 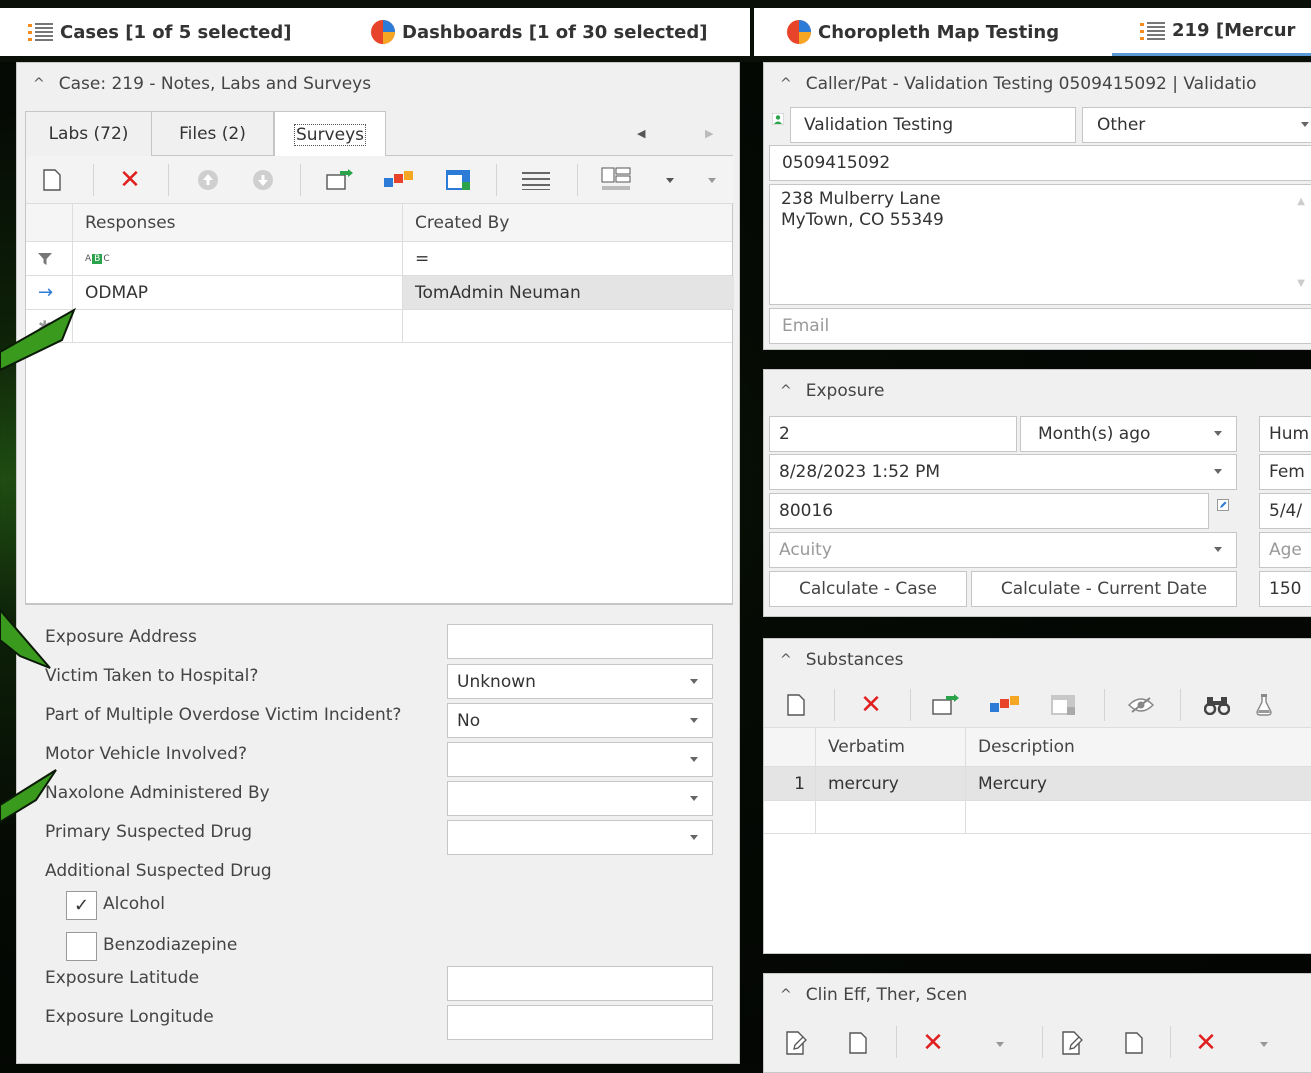 I want to click on filter-created-by: =, so click(x=568, y=258).